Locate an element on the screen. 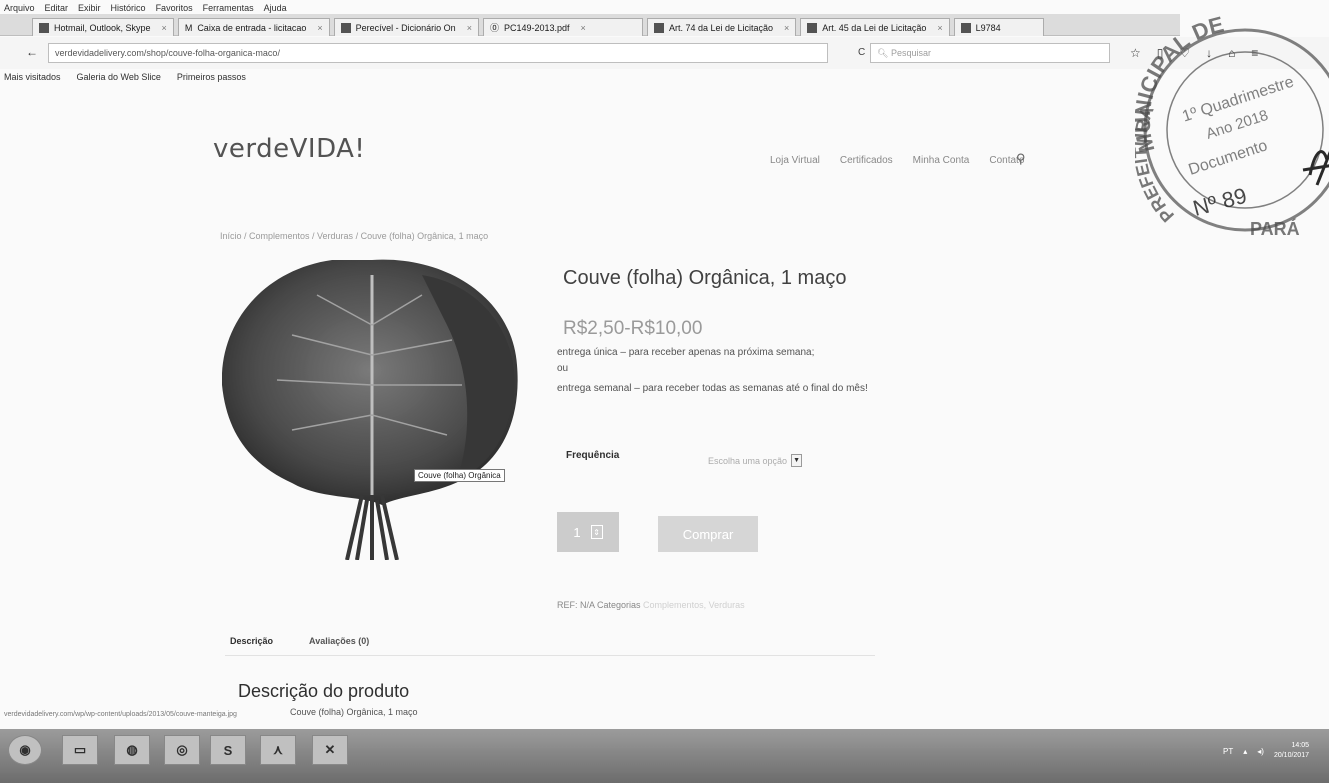 Image resolution: width=1329 pixels, height=783 pixels. browser-tab: Art. 74 da Lei de Licitação × is located at coordinates (721, 27).